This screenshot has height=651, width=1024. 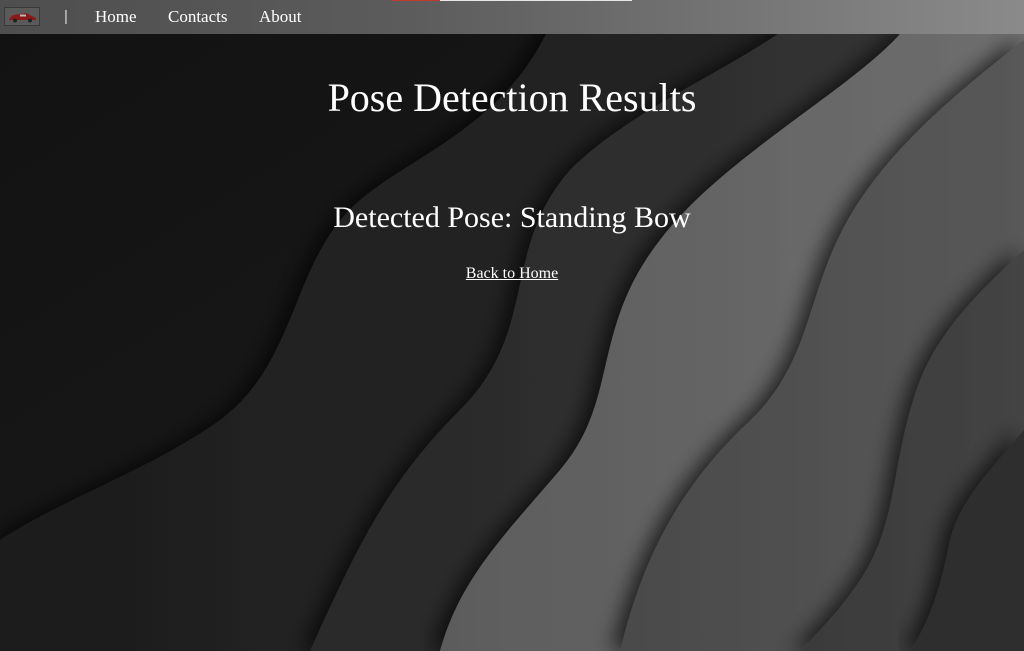 I want to click on back-to-home-link: Back to Home, so click(x=512, y=273).